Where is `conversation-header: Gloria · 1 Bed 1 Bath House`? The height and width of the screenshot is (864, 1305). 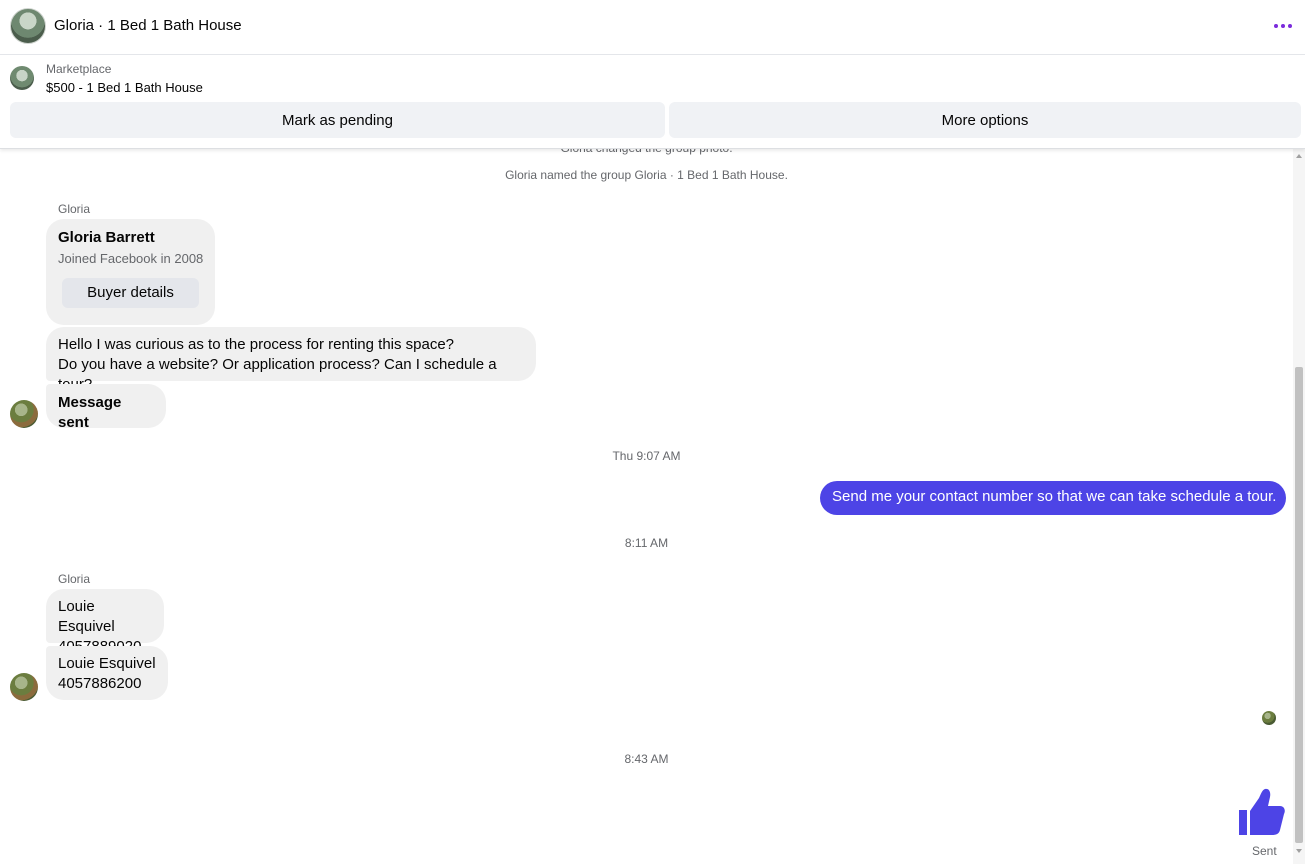
conversation-header: Gloria · 1 Bed 1 Bath House is located at coordinates (652, 27).